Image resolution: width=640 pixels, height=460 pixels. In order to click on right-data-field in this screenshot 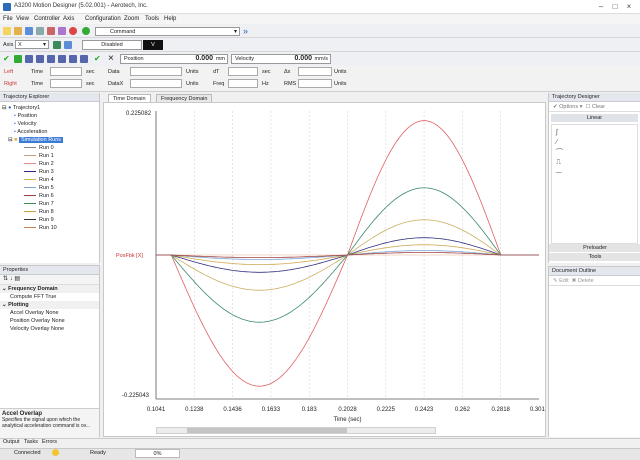, I will do `click(156, 83)`.